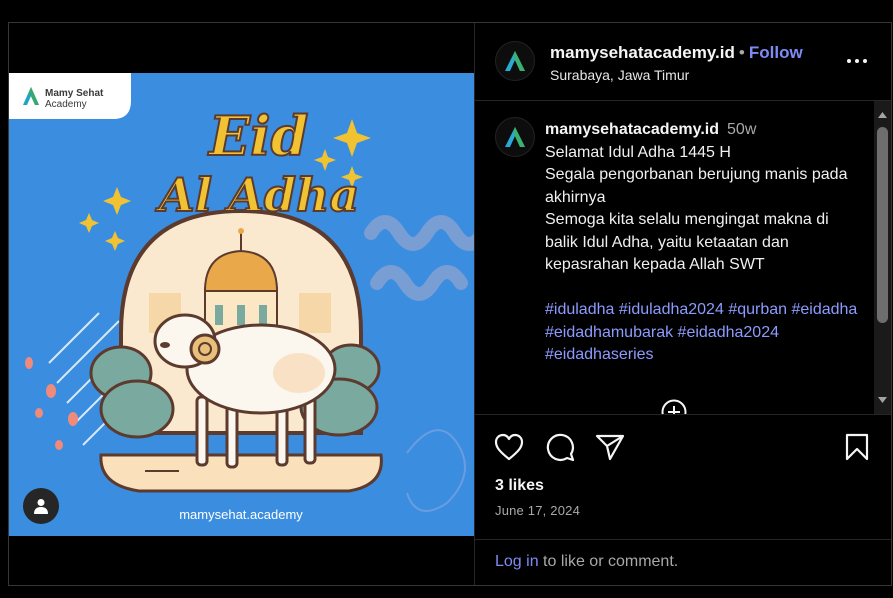  Describe the element at coordinates (824, 309) in the screenshot. I see `hashtag-link: #eidadha` at that location.